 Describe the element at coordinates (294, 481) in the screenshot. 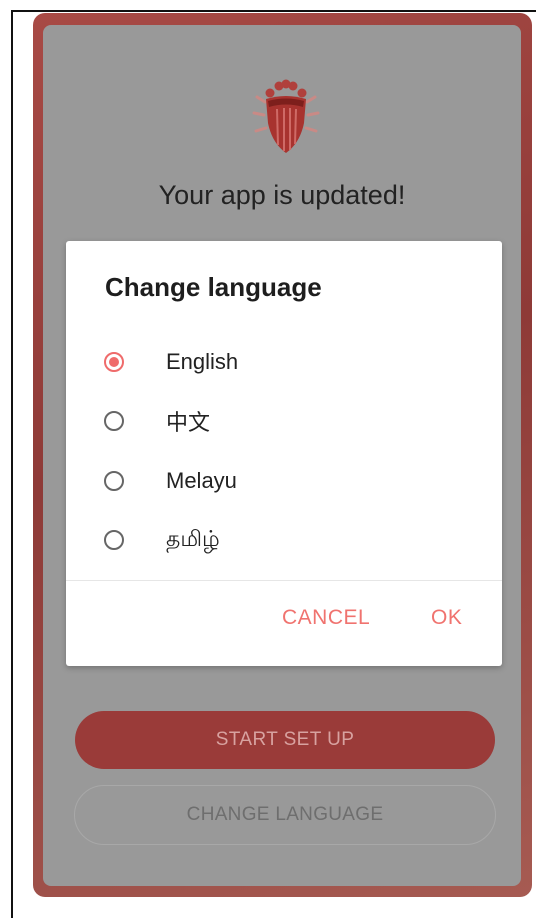

I see `language-option-malay: Melayu` at that location.